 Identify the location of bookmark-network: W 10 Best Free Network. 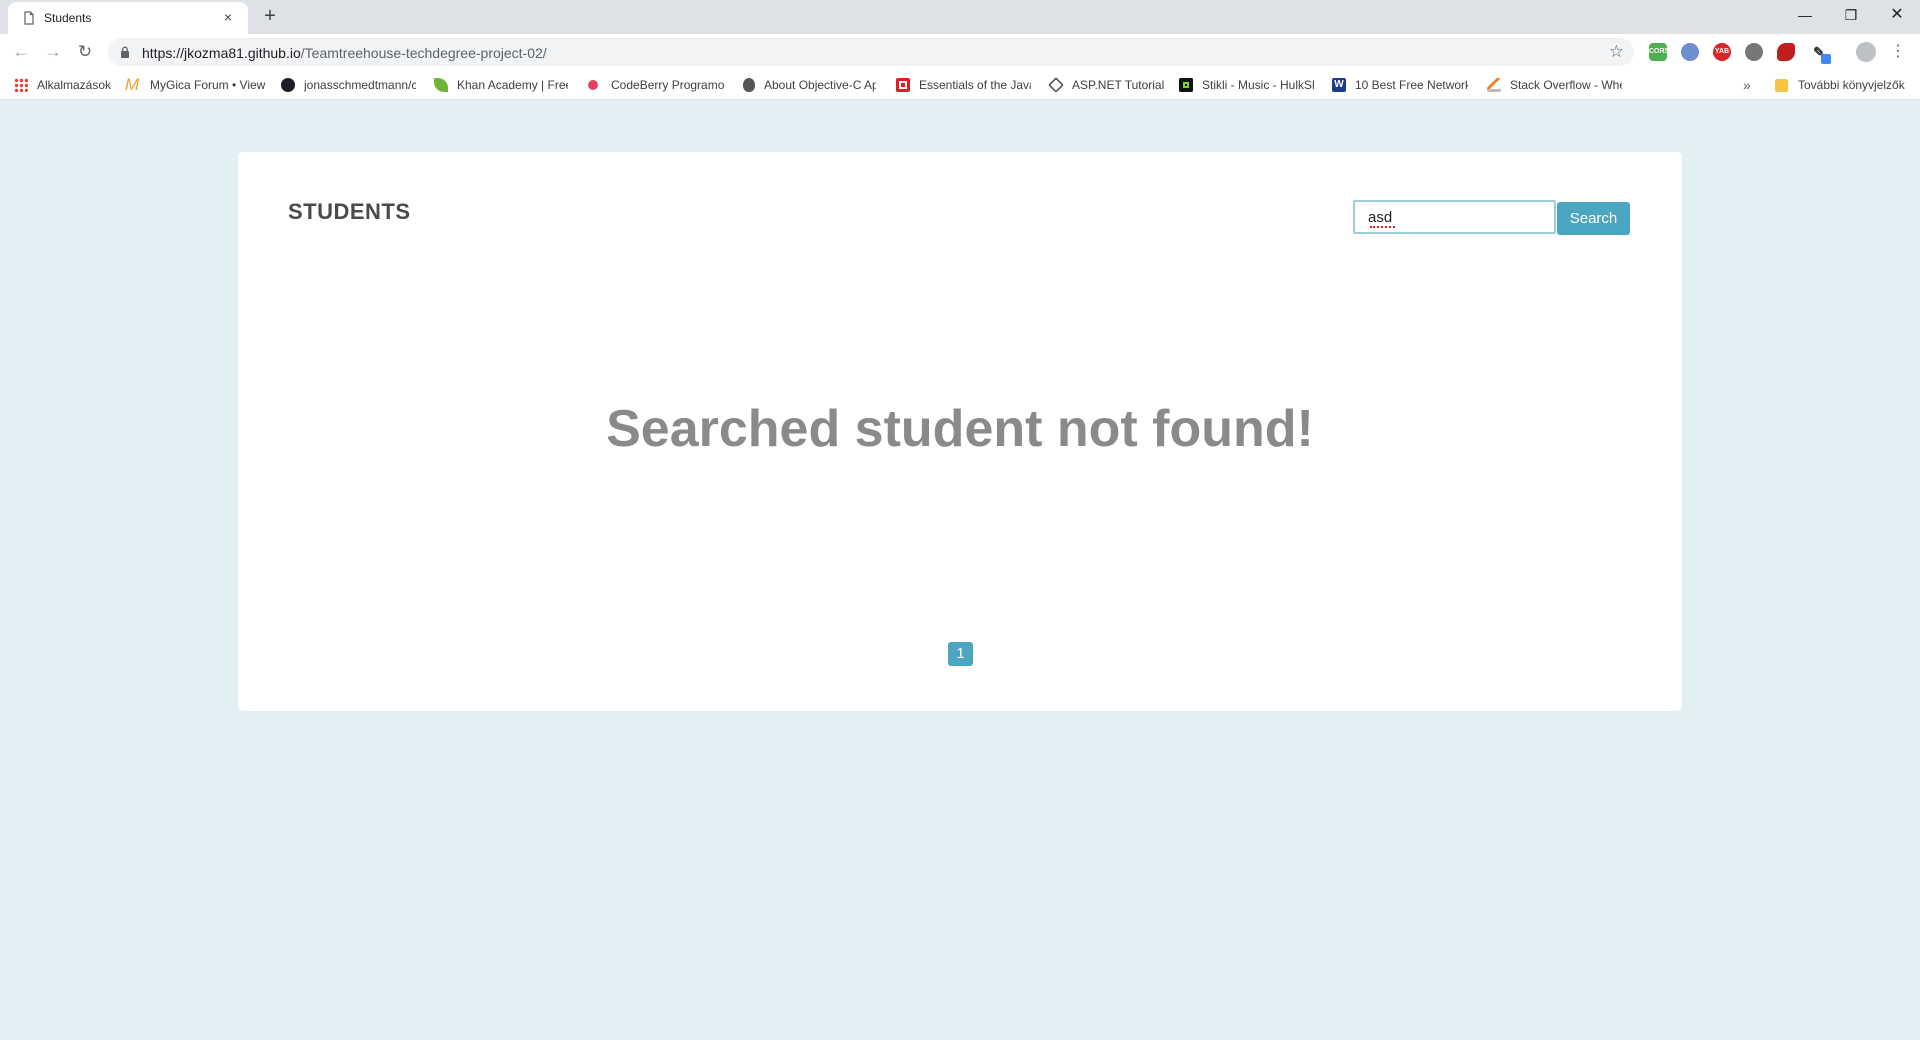
(1400, 85).